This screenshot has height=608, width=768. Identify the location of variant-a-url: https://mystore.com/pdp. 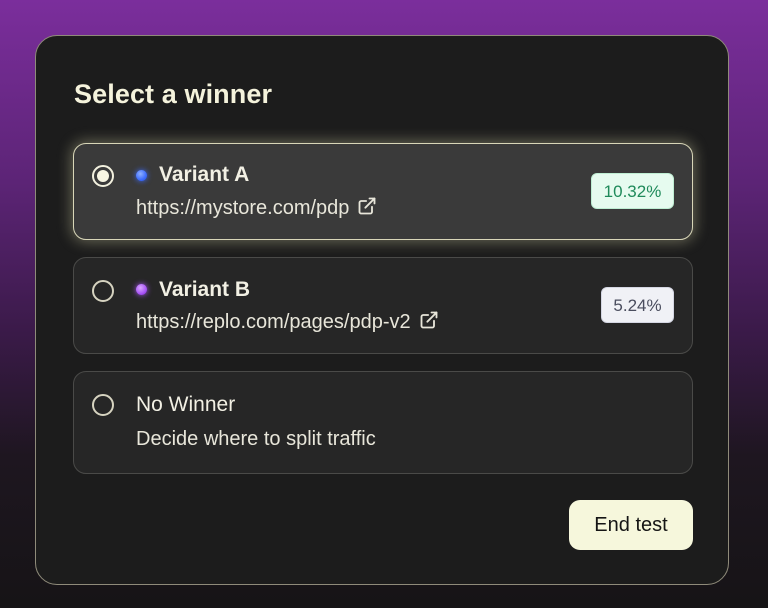
(242, 208).